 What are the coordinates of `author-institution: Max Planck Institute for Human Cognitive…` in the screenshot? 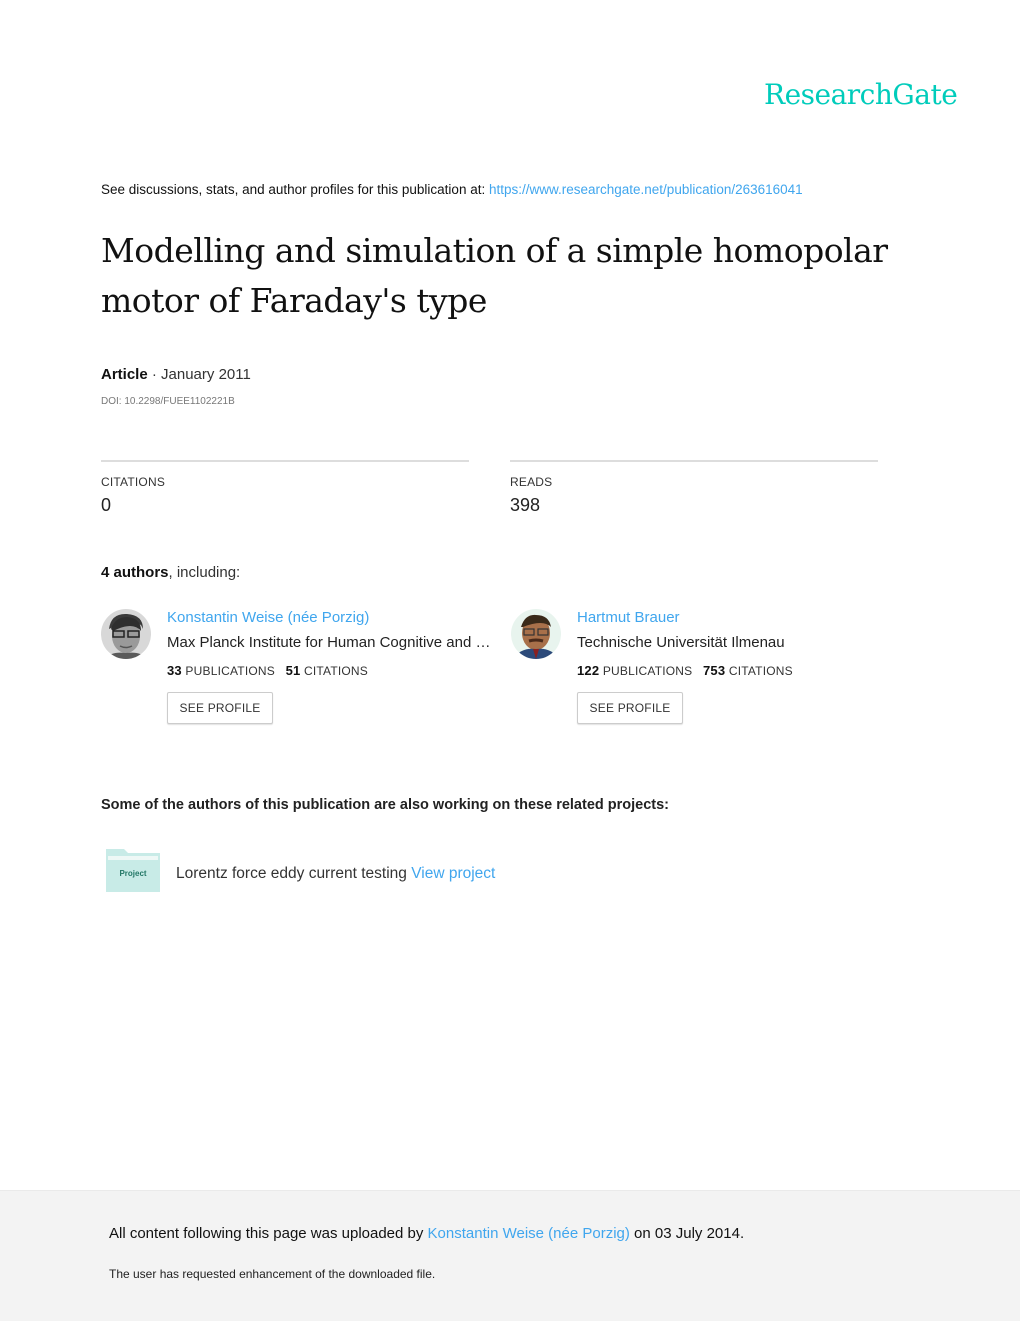 It's located at (329, 642).